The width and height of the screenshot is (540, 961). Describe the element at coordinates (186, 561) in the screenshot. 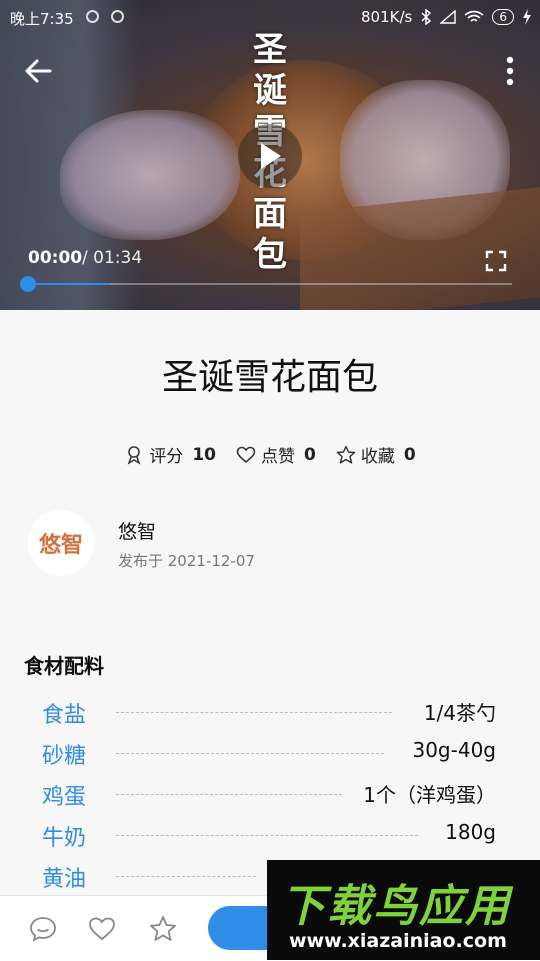

I see `publish-date: 发布于 2021-12-07` at that location.